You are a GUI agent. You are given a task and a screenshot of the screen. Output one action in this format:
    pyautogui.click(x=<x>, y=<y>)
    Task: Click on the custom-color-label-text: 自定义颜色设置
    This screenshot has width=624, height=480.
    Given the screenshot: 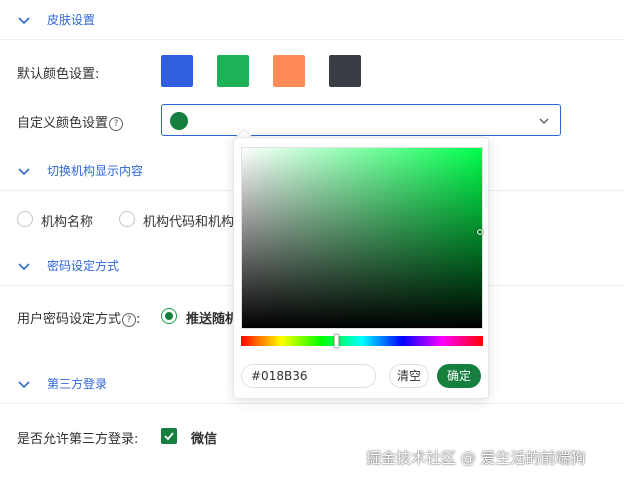 What is the action you would take?
    pyautogui.click(x=63, y=123)
    